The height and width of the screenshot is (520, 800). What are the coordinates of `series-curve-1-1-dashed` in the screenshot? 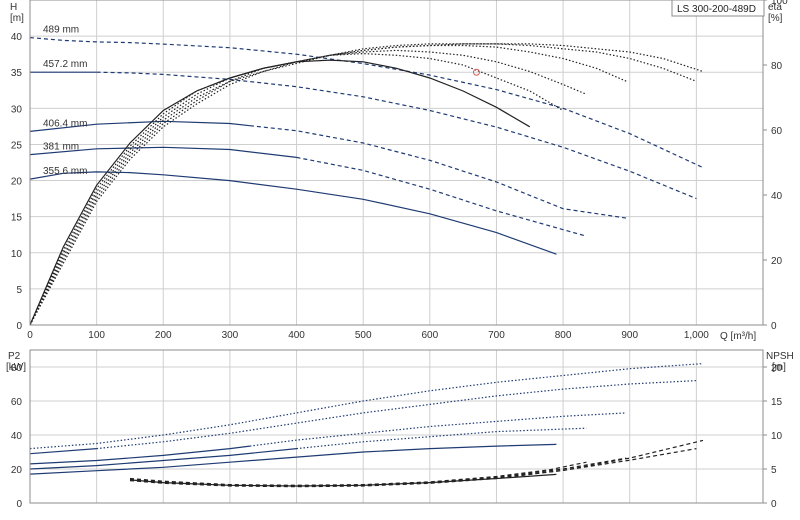 It's located at (396, 415).